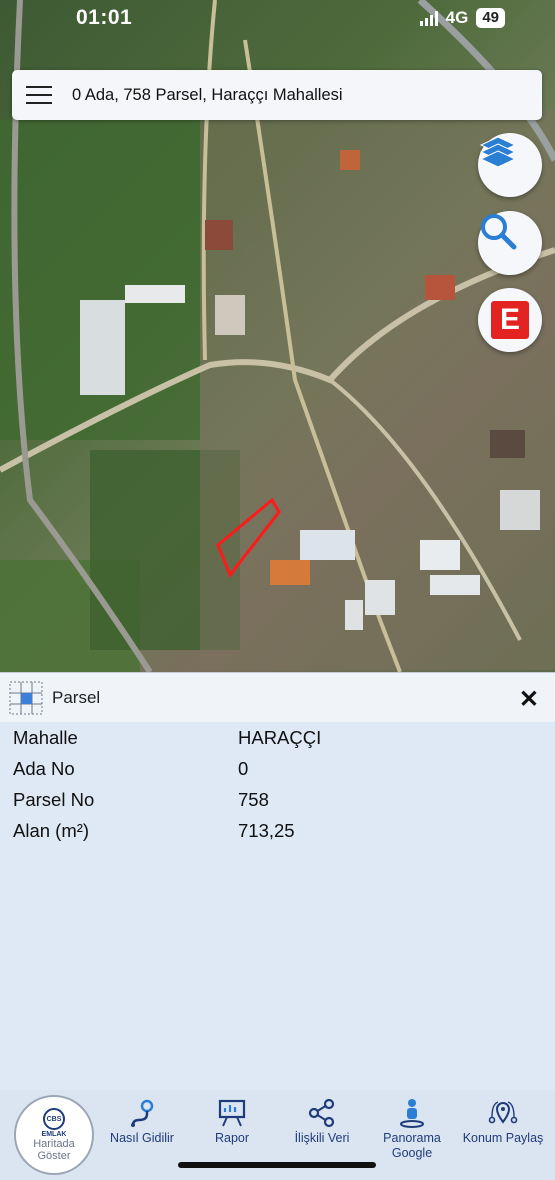 Image resolution: width=555 pixels, height=1180 pixels. I want to click on layers-button, so click(510, 165).